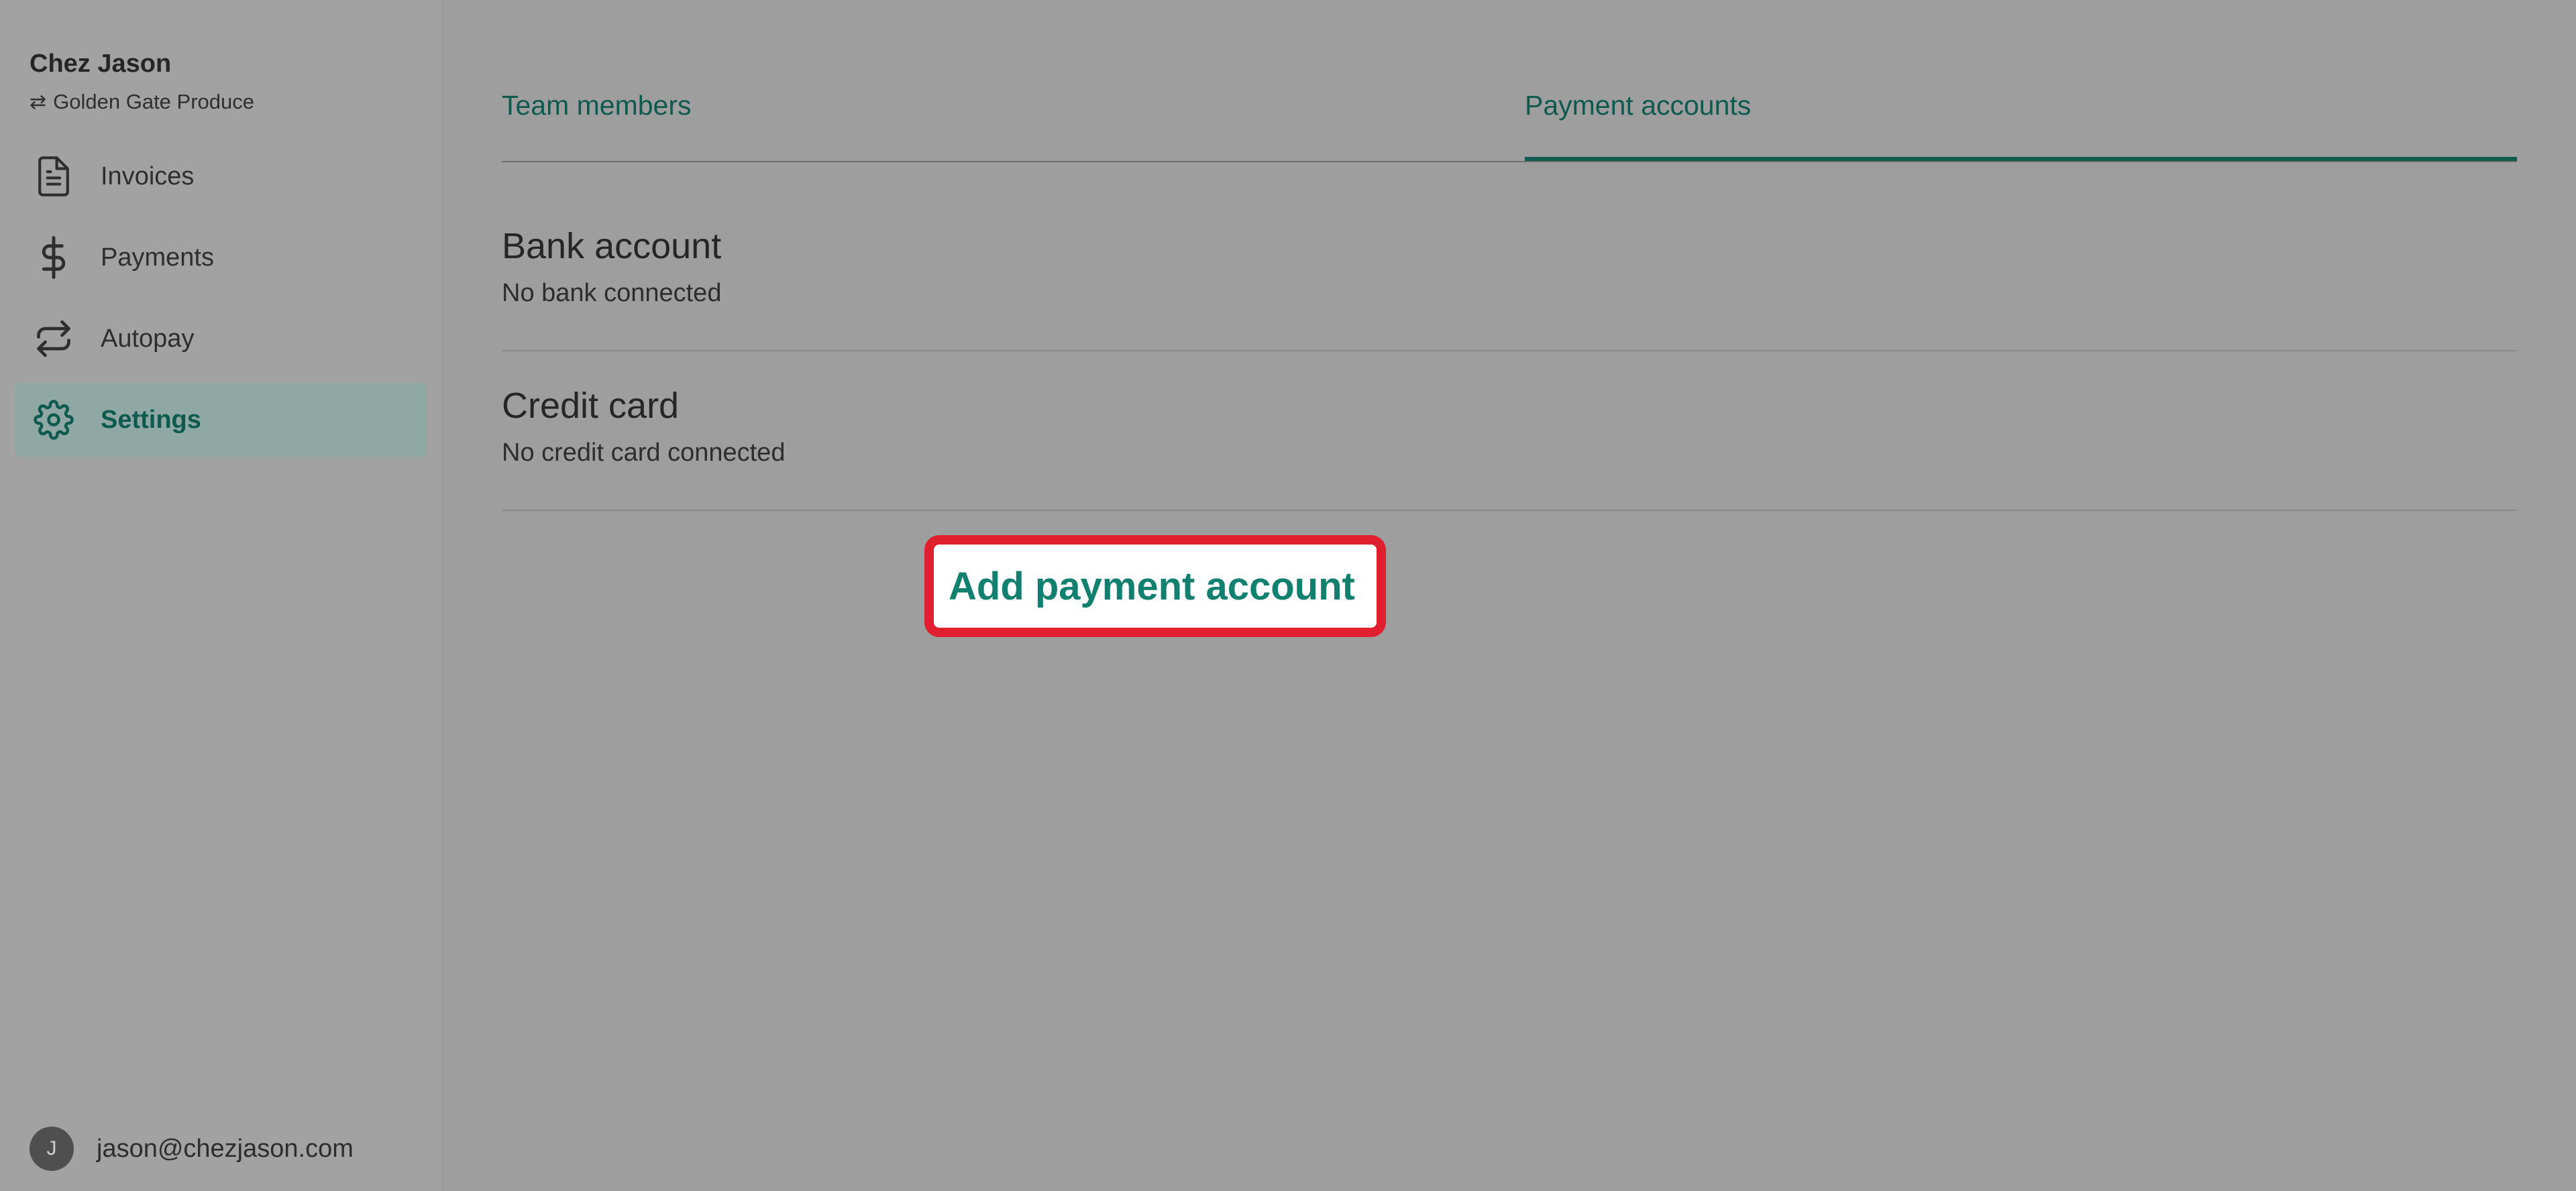 This screenshot has width=2576, height=1191. Describe the element at coordinates (54, 420) in the screenshot. I see `gear-icon` at that location.